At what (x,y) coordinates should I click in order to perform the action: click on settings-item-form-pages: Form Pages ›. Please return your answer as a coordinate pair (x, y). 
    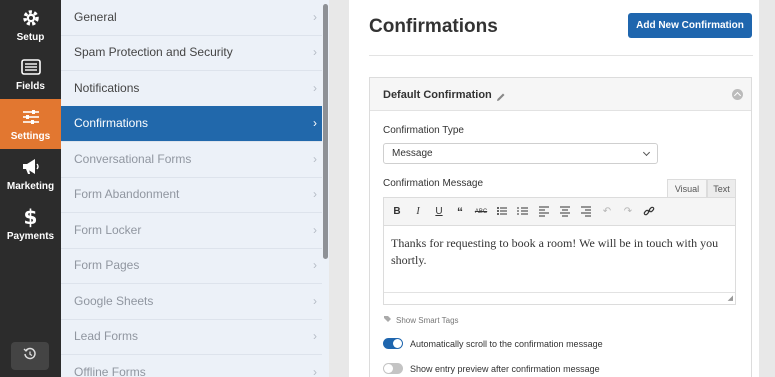
    Looking at the image, I should click on (195, 266).